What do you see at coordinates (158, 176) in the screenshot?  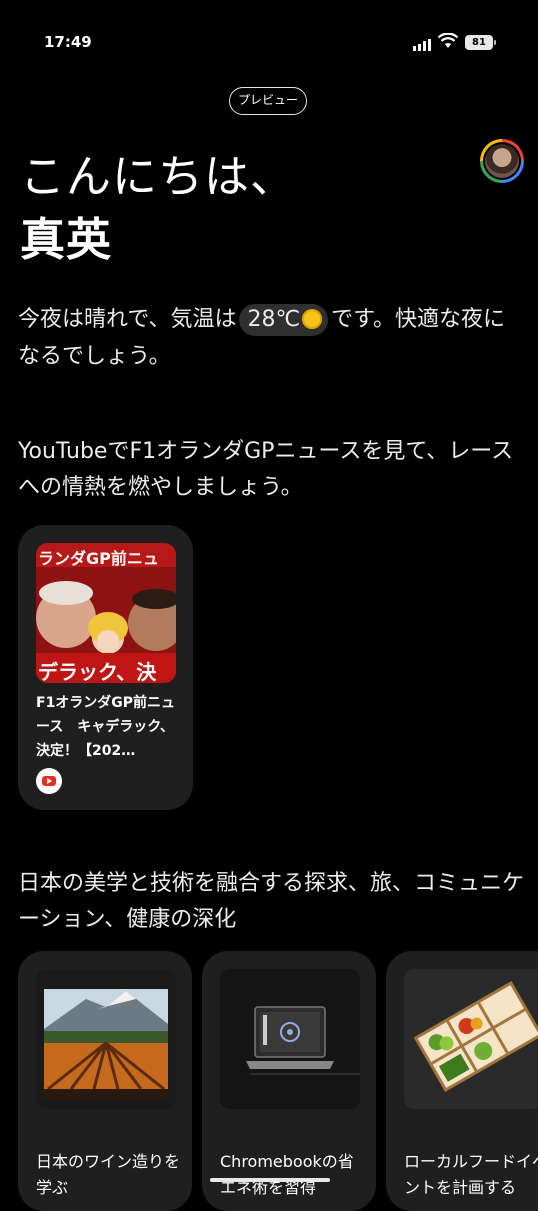 I see `greeting-line1: こんにちは、` at bounding box center [158, 176].